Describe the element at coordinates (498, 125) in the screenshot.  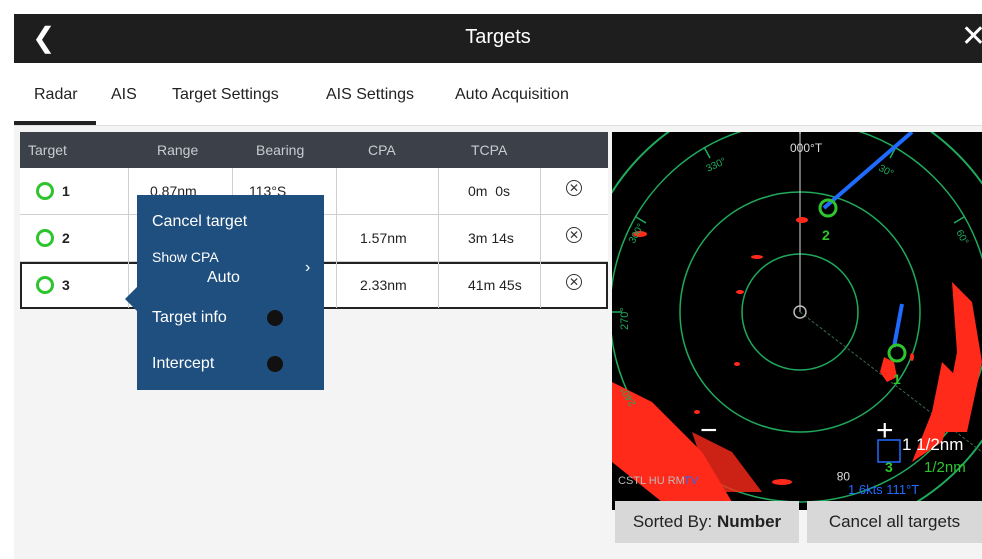
I see `tabs-divider` at that location.